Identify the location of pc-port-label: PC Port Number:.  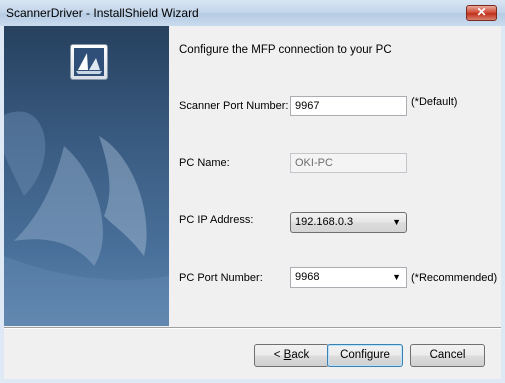
(221, 278).